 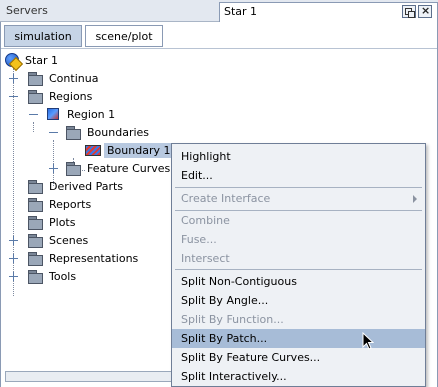 I want to click on tree-label: Feature Curves, so click(x=129, y=168).